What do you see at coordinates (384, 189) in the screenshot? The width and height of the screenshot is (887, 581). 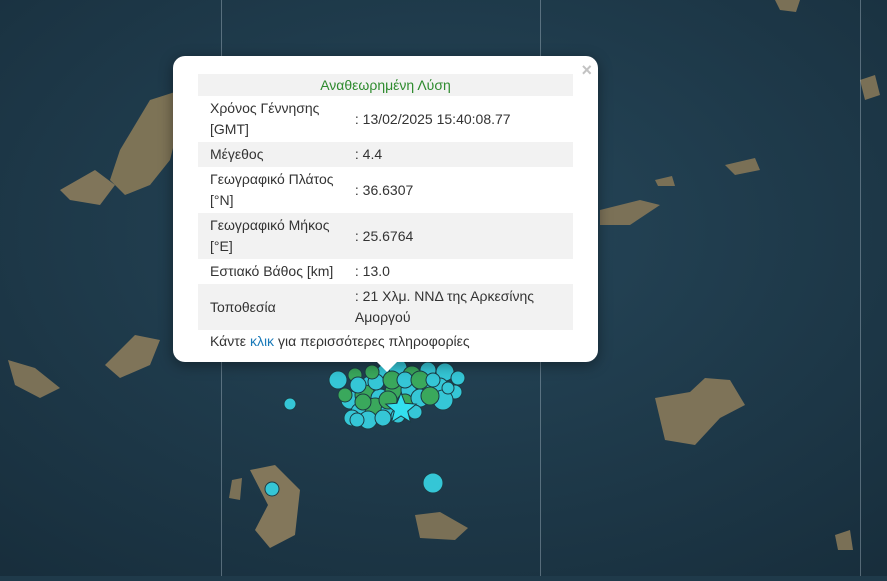 I see `latitude-value: : 36.6307` at bounding box center [384, 189].